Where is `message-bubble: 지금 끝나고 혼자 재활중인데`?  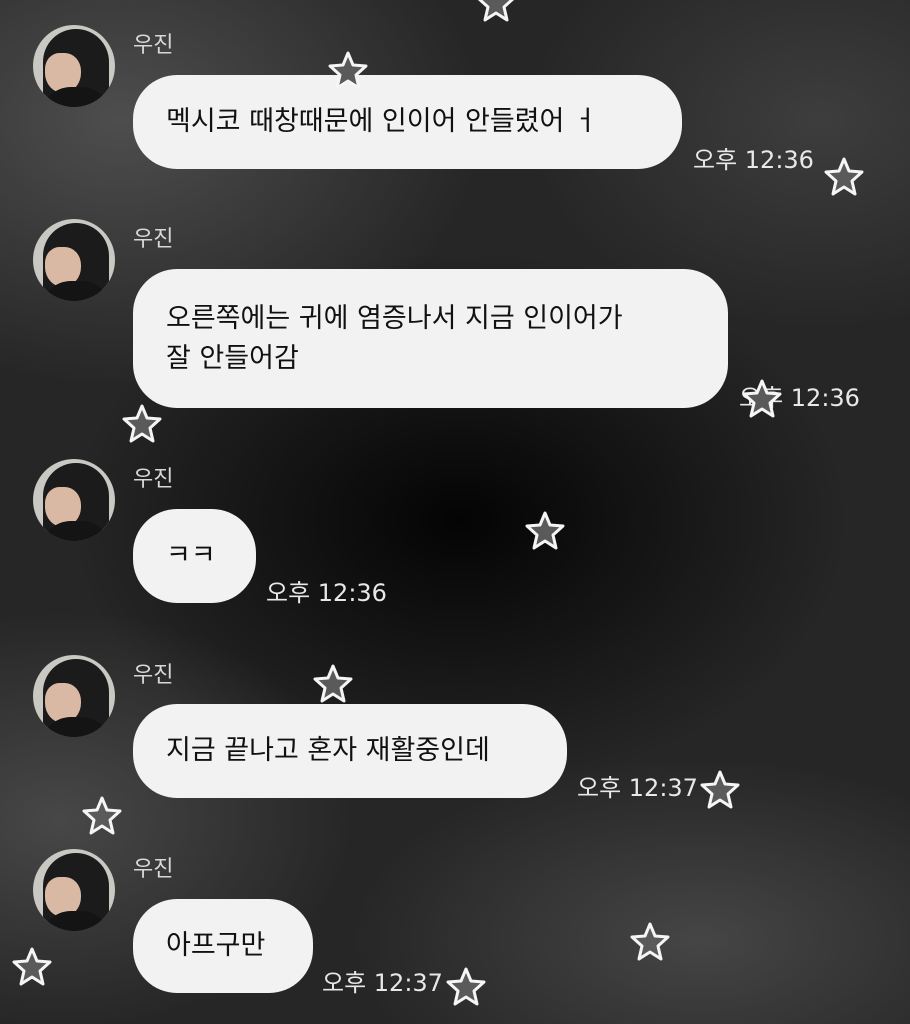 message-bubble: 지금 끝나고 혼자 재활중인데 is located at coordinates (350, 751).